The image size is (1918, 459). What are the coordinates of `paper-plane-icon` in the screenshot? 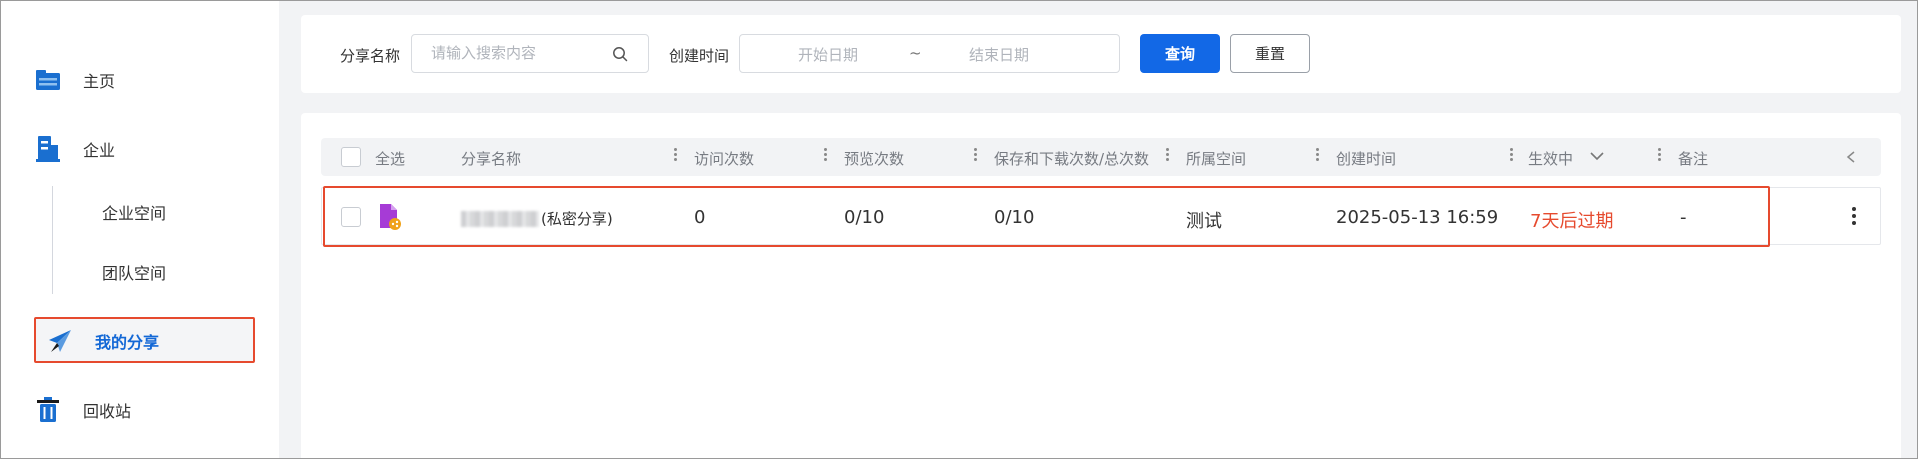 It's located at (60, 341).